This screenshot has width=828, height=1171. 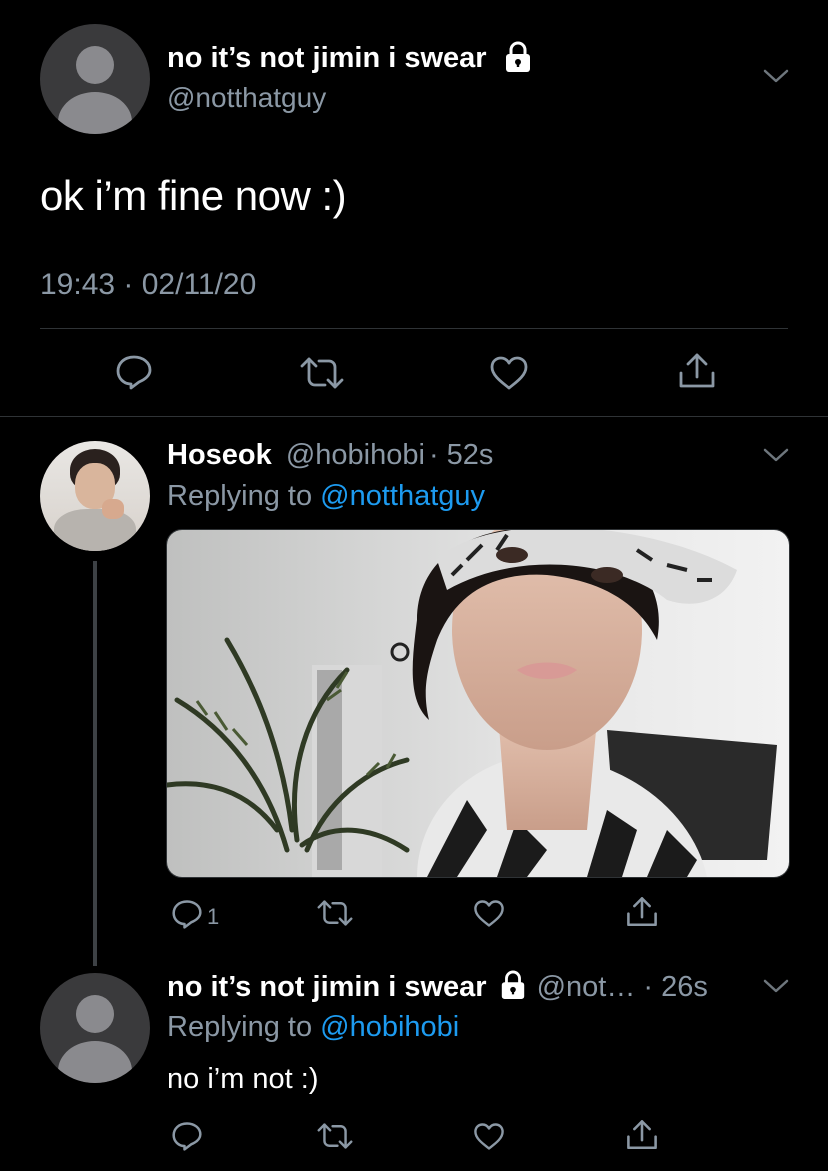 What do you see at coordinates (95, 530) in the screenshot?
I see `avatar-shirt` at bounding box center [95, 530].